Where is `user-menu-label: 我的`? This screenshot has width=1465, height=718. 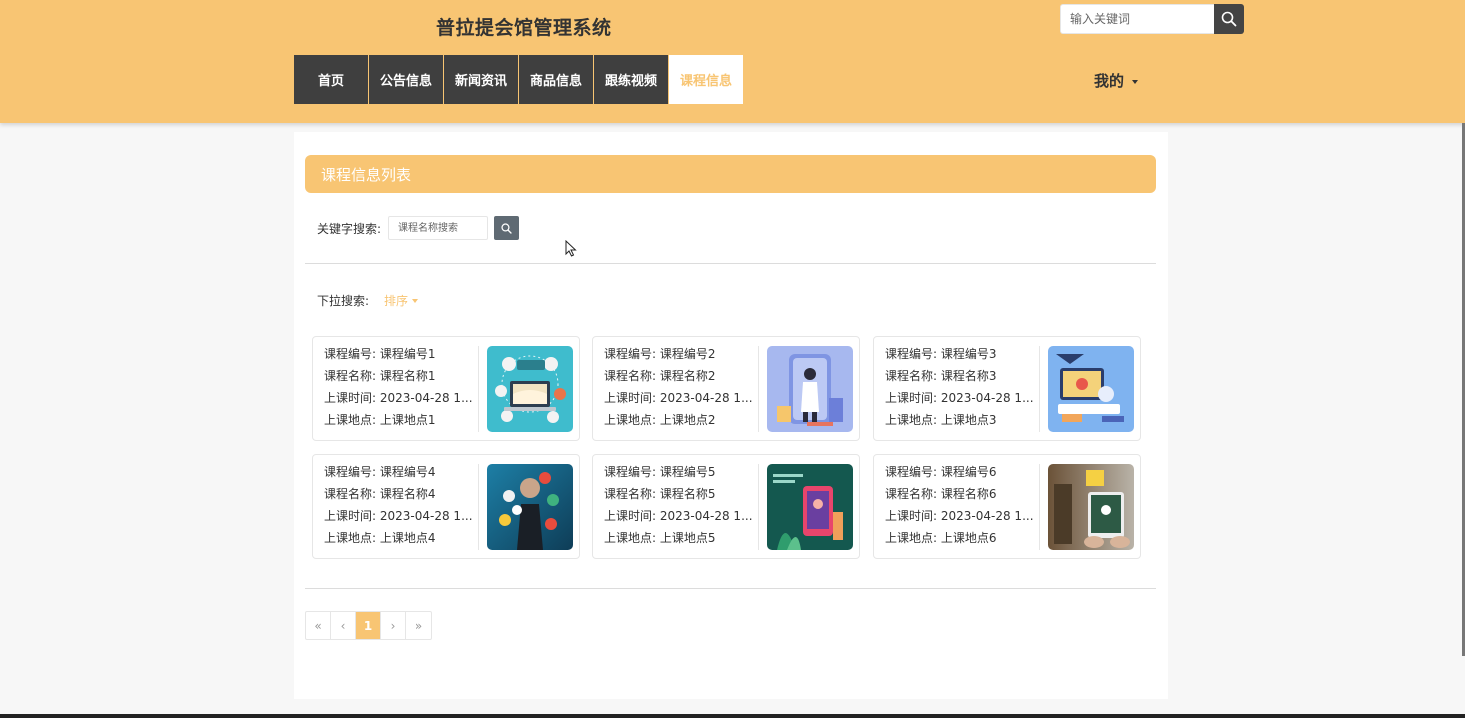 user-menu-label: 我的 is located at coordinates (1109, 80).